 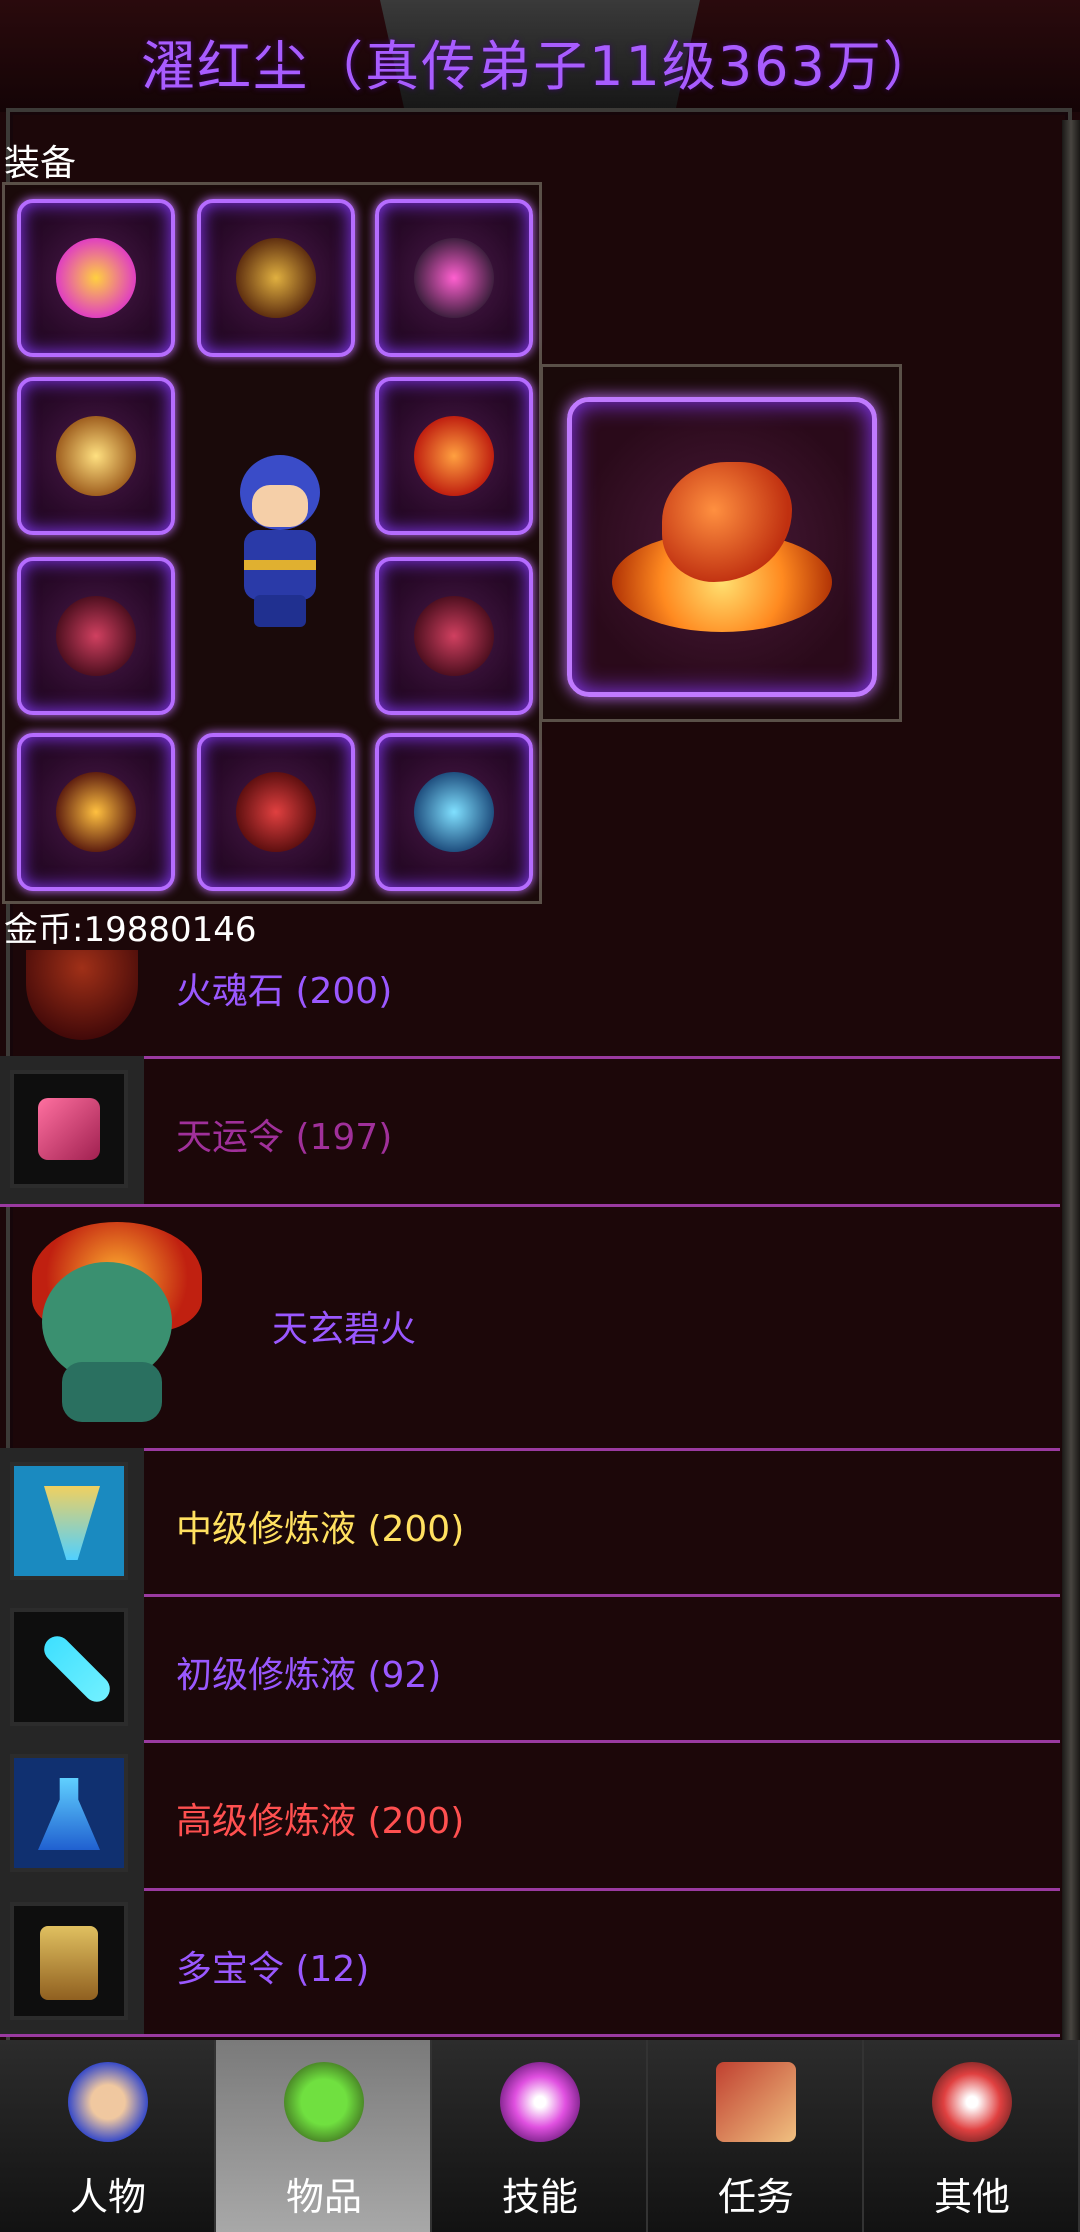 I want to click on list-item: 高级修炼液 (200), so click(x=530, y=1815).